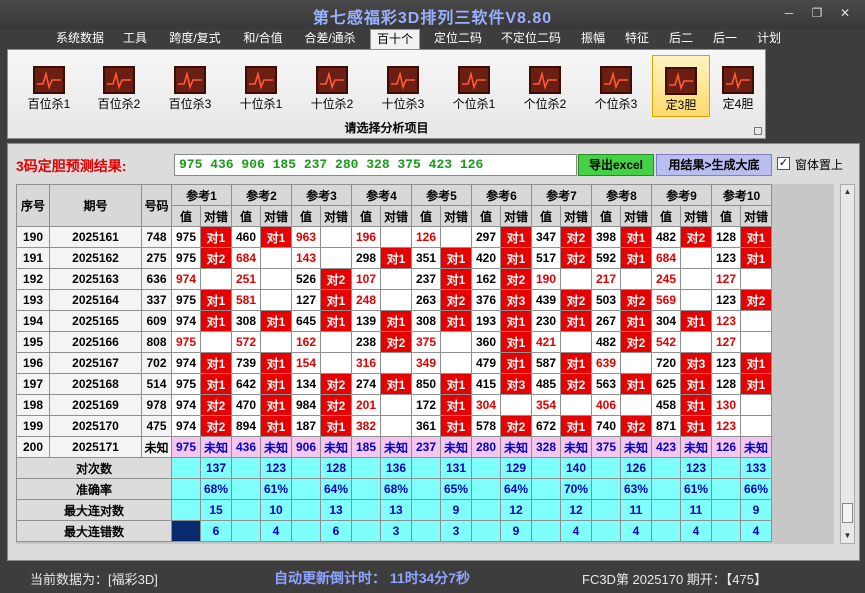 This screenshot has height=593, width=865. I want to click on menu-plan: 计划, so click(769, 39).